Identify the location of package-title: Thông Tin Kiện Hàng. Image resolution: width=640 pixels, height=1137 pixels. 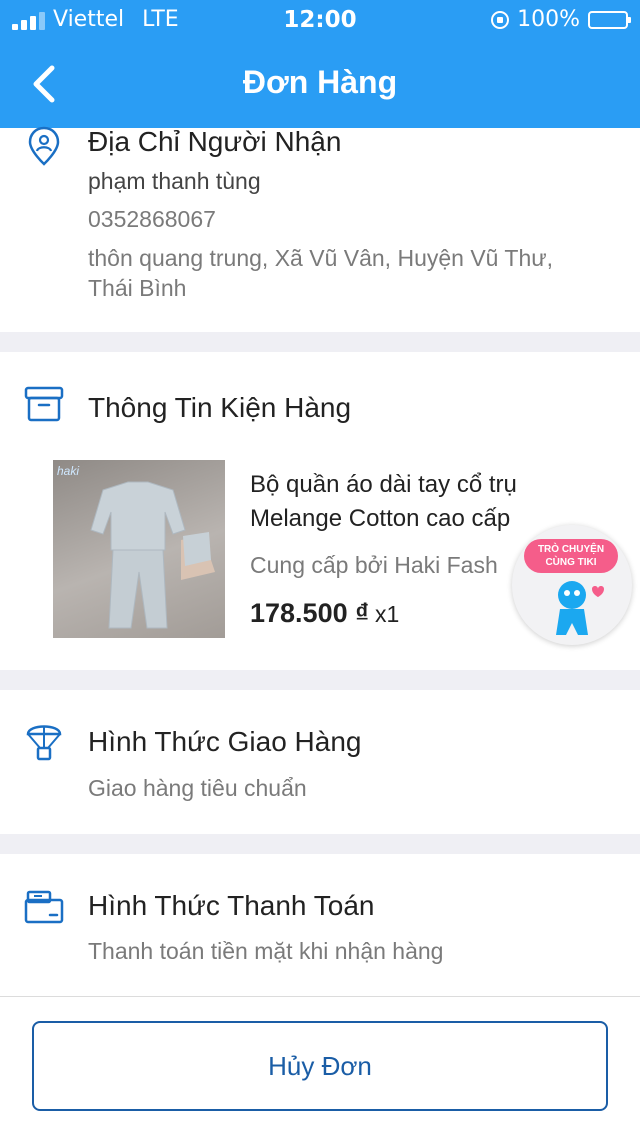
(220, 407).